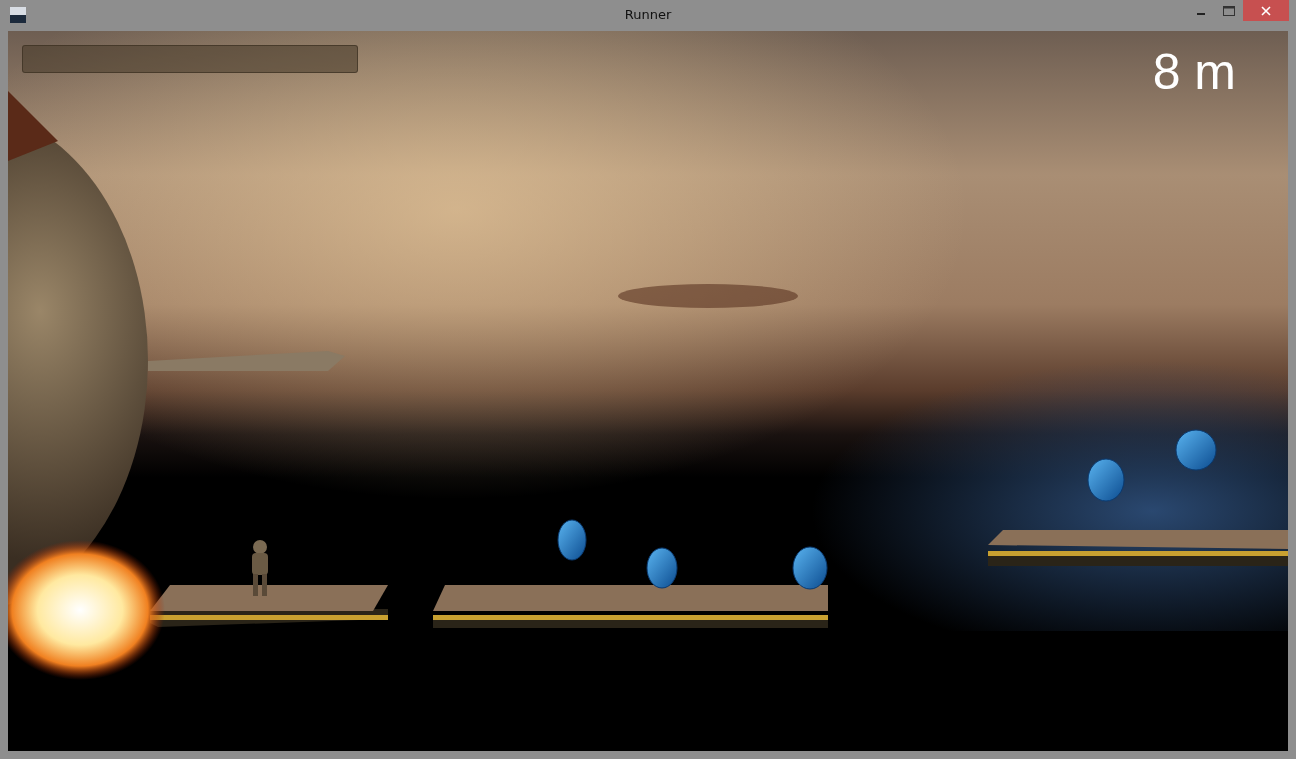  I want to click on maximize-icon, so click(1229, 10).